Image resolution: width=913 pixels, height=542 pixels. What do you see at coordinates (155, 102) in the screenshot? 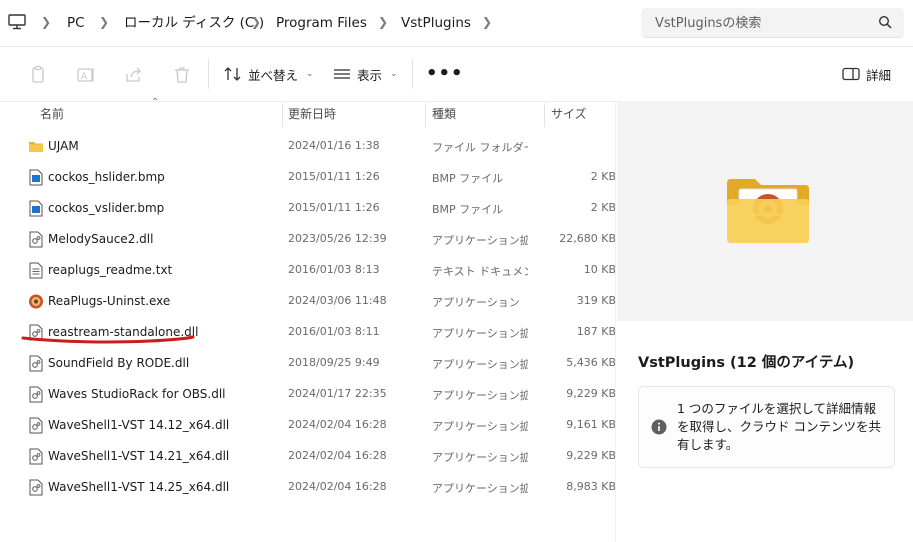
I see `sort-ascending-icon: ⌃` at bounding box center [155, 102].